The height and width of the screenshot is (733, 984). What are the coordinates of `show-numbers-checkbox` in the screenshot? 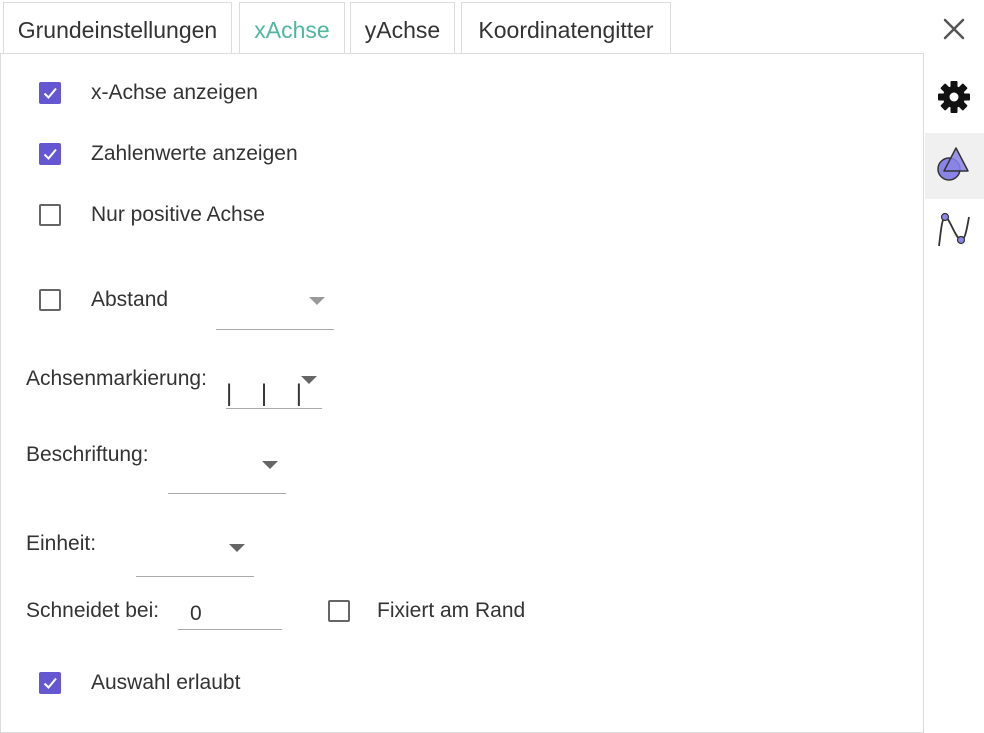 It's located at (50, 154).